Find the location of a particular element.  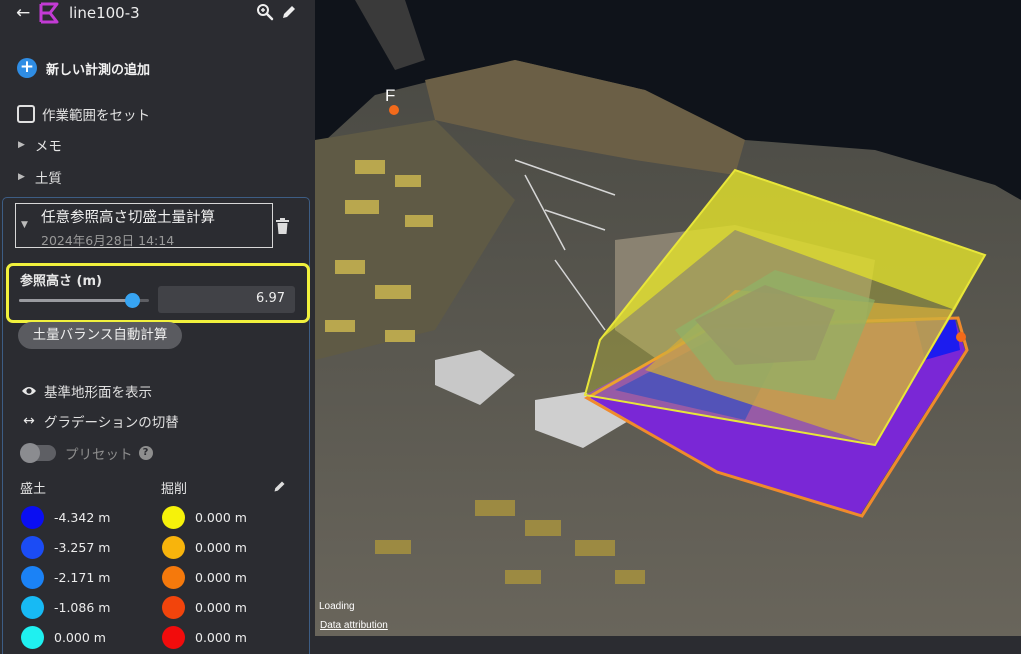

show-base-surface-toggle: 基準地形面を表示 is located at coordinates (86, 391).